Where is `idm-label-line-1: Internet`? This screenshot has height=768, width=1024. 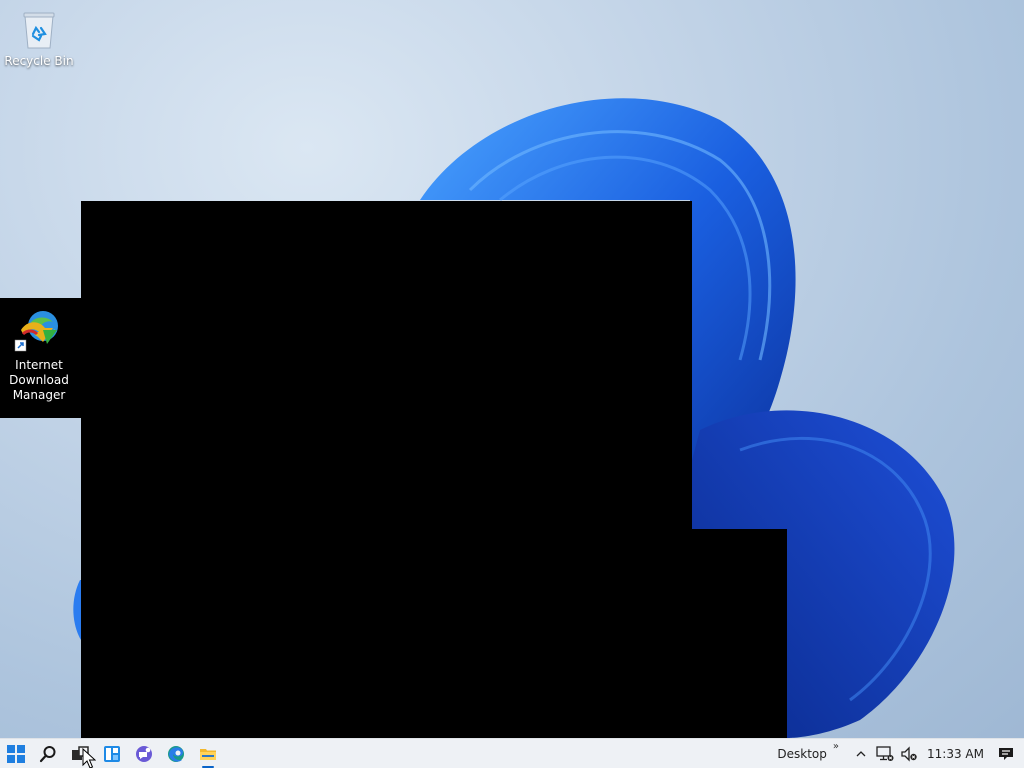
idm-label-line-1: Internet is located at coordinates (39, 365).